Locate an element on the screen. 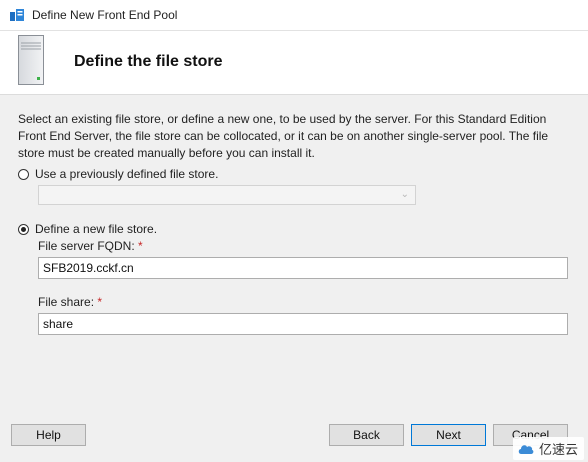 This screenshot has width=588, height=462. back-button: Back is located at coordinates (366, 435).